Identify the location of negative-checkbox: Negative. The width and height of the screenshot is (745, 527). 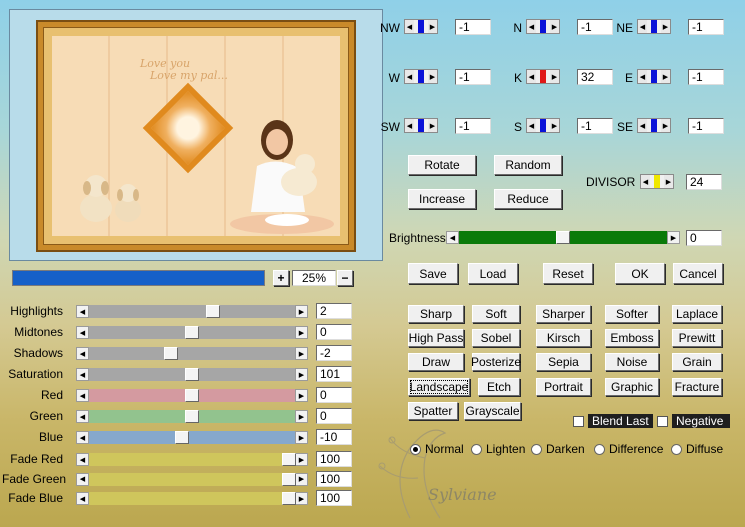
(693, 421).